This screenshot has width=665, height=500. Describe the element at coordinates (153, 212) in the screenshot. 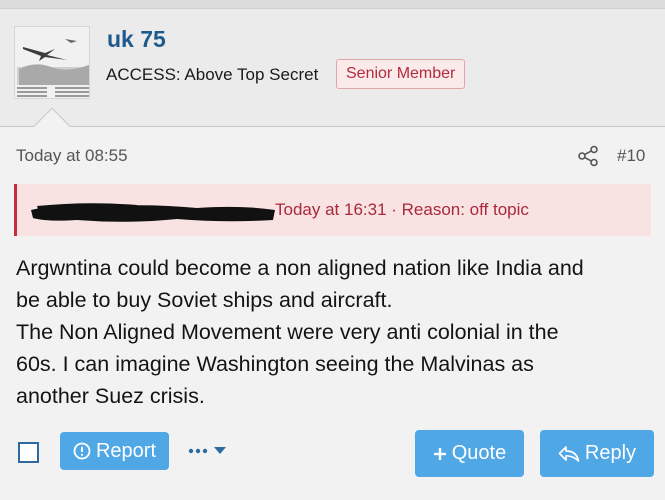

I see `redaction-mark` at that location.